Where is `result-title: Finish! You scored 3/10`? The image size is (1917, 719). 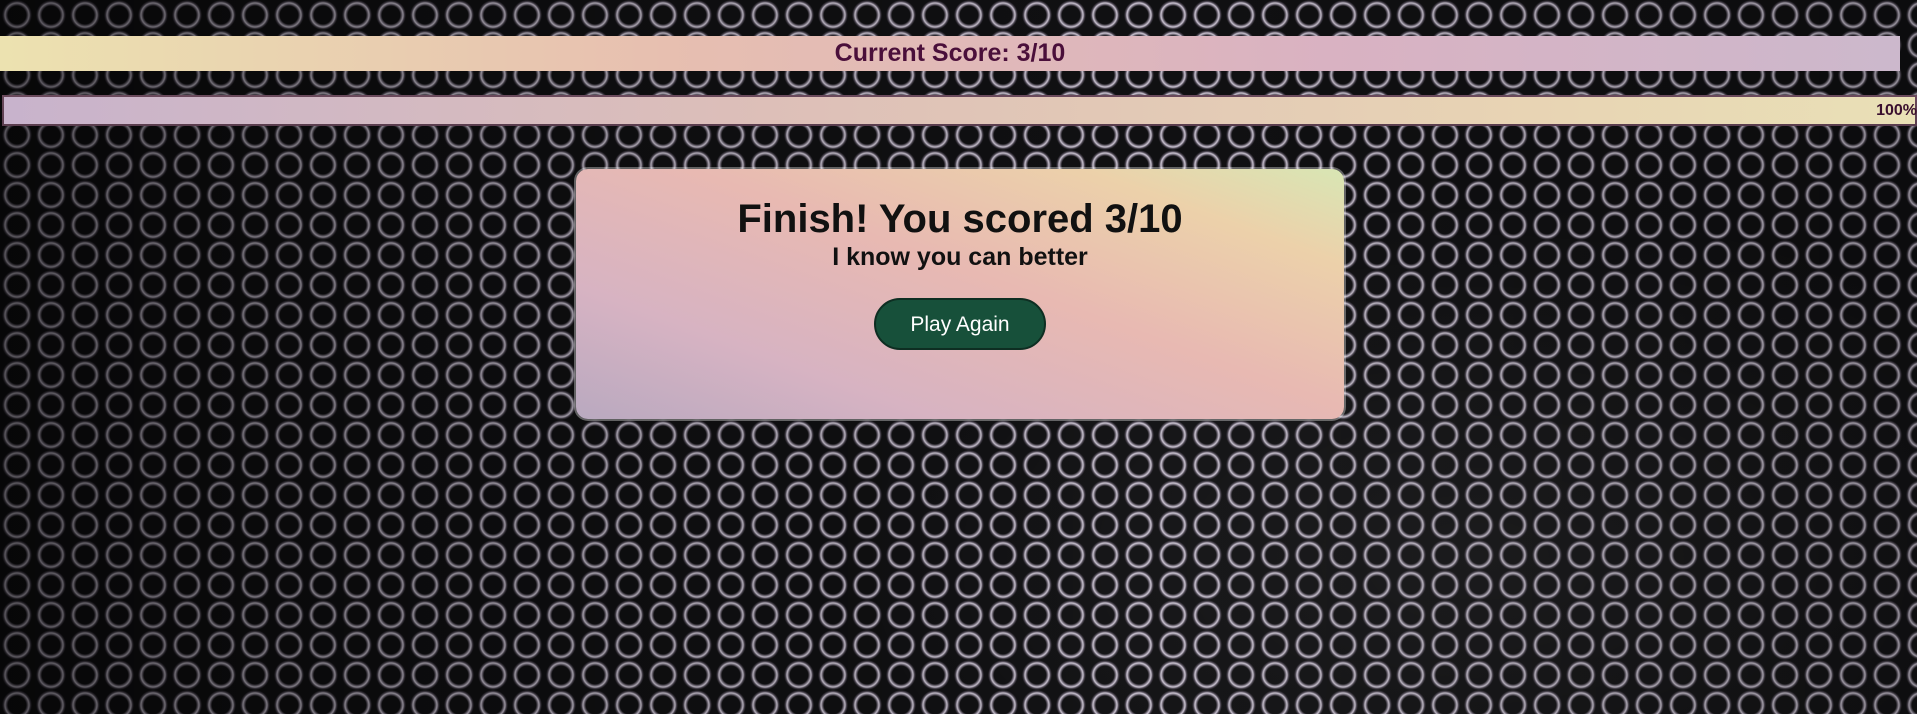 result-title: Finish! You scored 3/10 is located at coordinates (960, 219).